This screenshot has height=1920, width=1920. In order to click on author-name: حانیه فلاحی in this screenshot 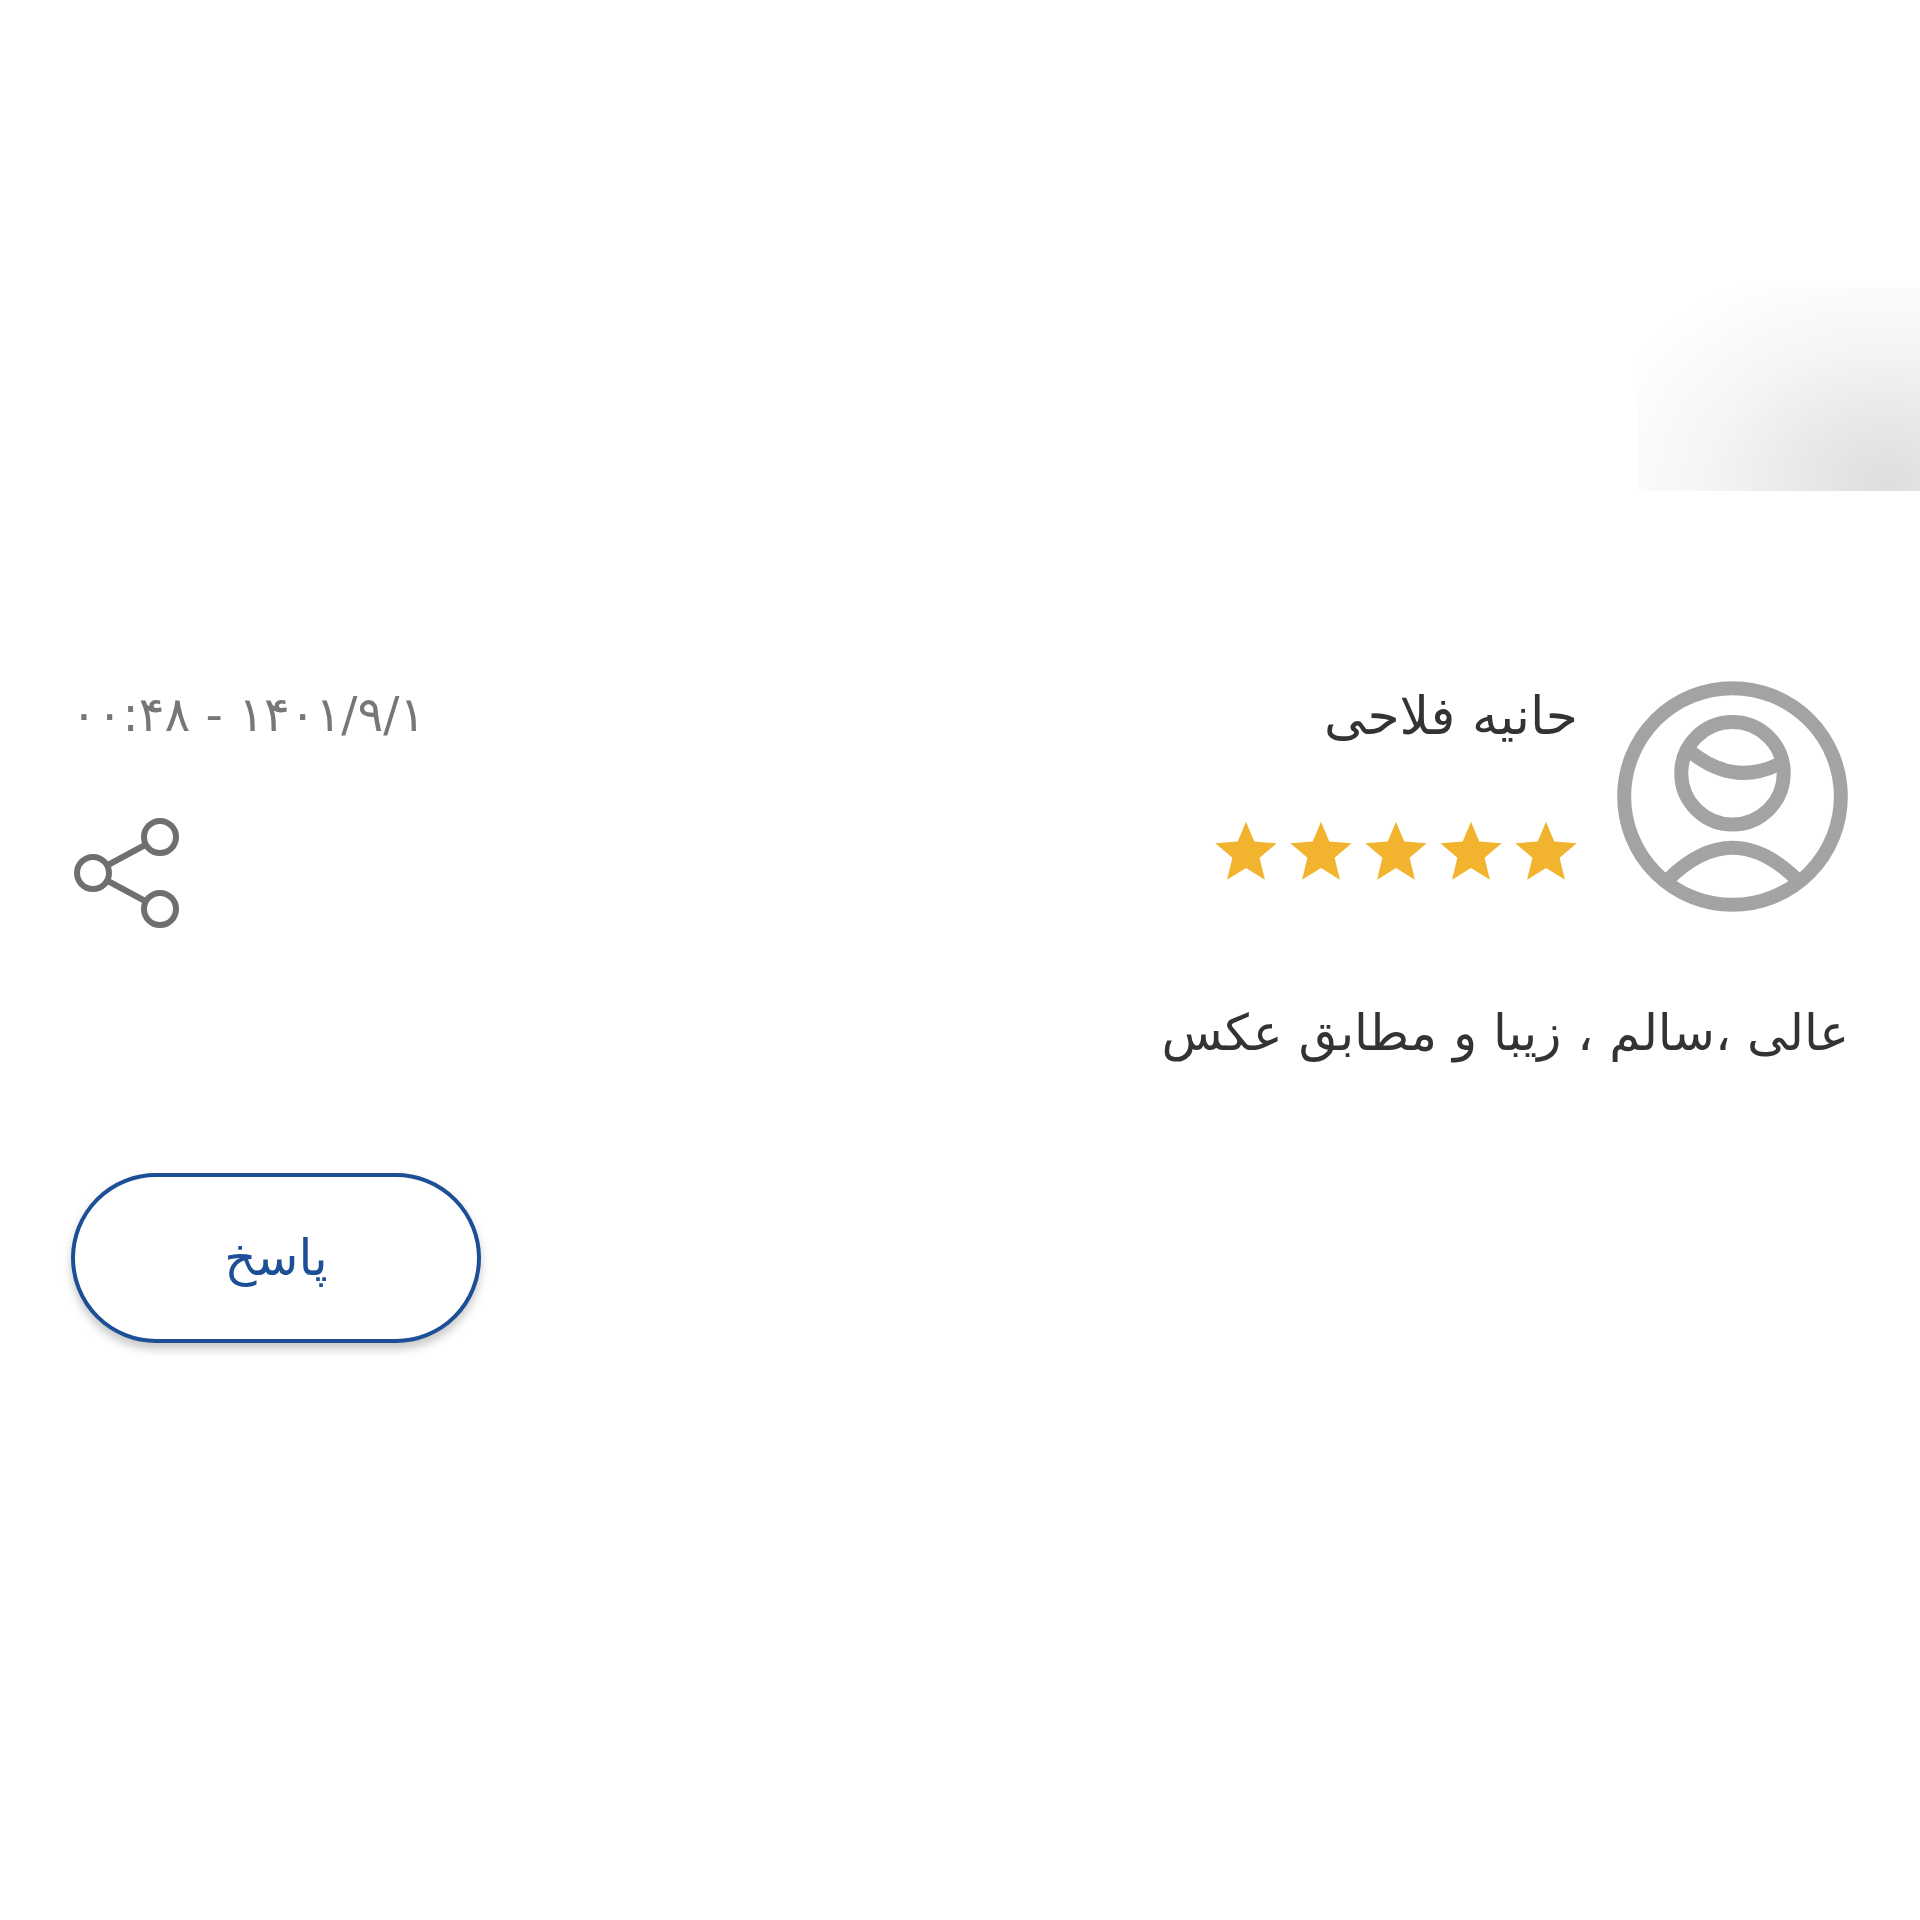, I will do `click(1451, 716)`.